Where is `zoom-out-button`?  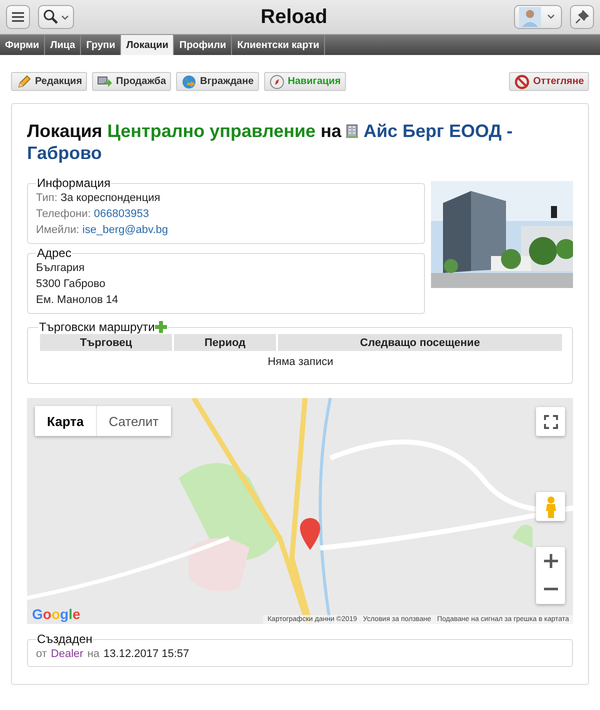 zoom-out-button is located at coordinates (550, 589).